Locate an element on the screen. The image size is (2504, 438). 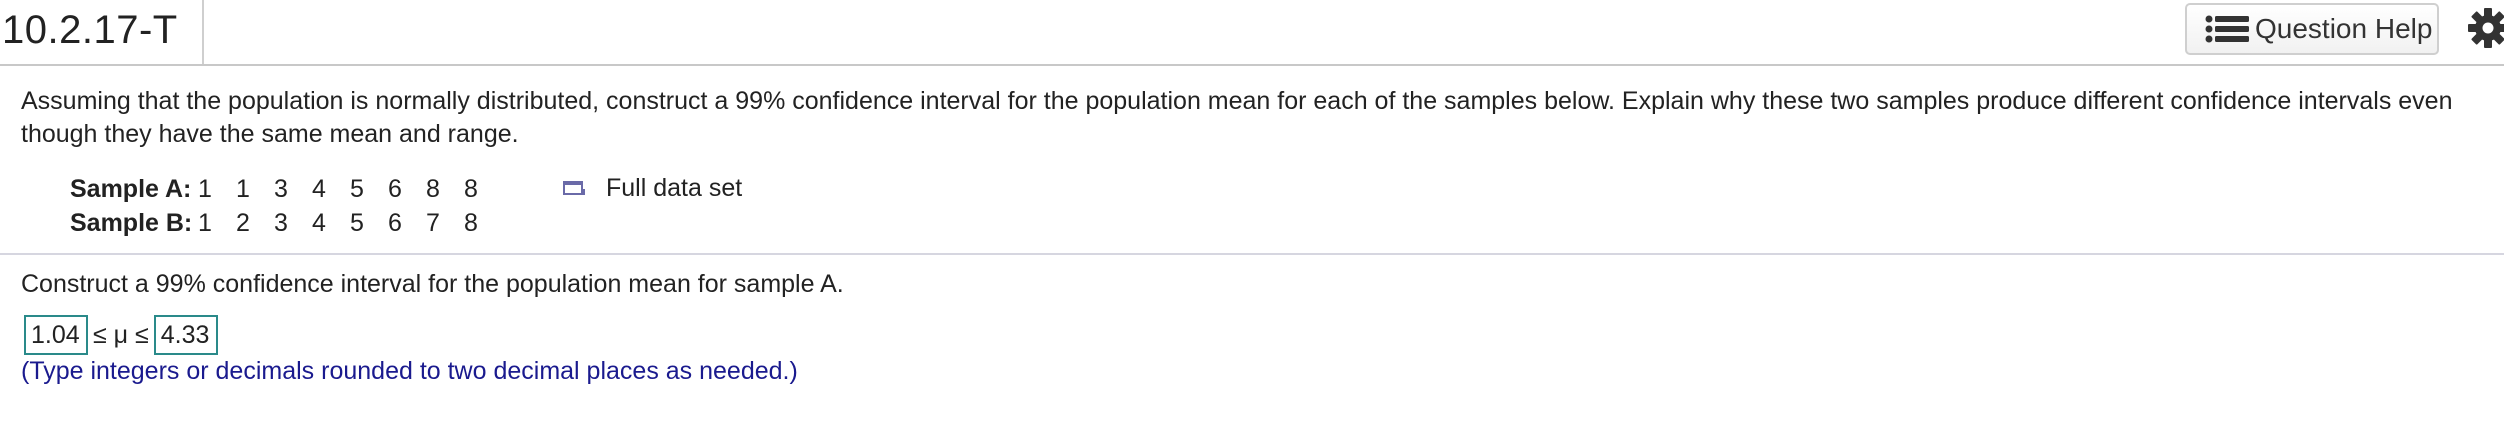
sample-b-values: 1 2 3 4 5 6 7 8 is located at coordinates (350, 223).